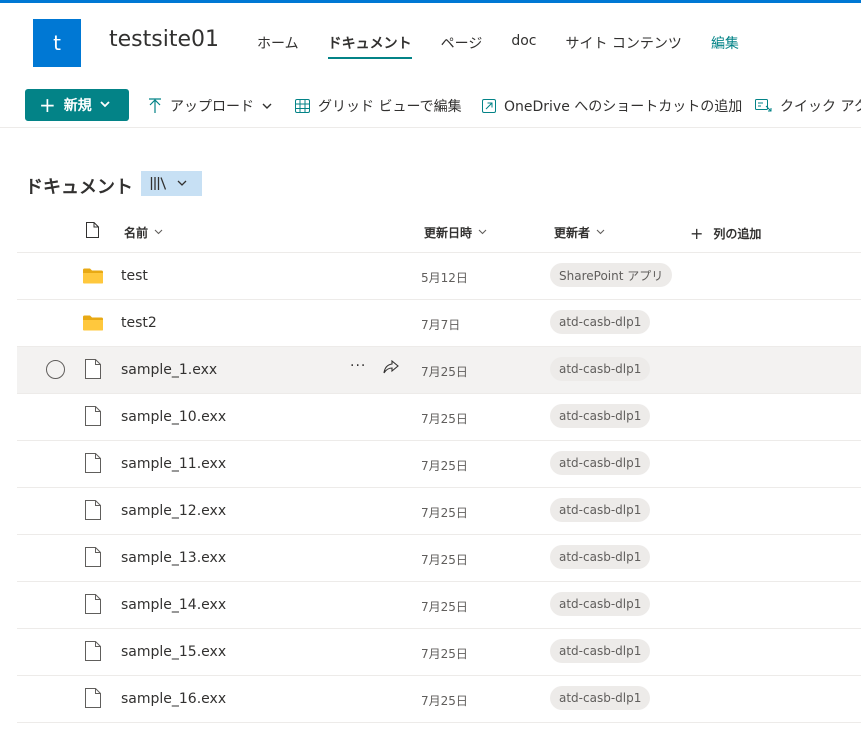 The height and width of the screenshot is (740, 861). Describe the element at coordinates (173, 464) in the screenshot. I see `file-name-link: sample_11.exx` at that location.